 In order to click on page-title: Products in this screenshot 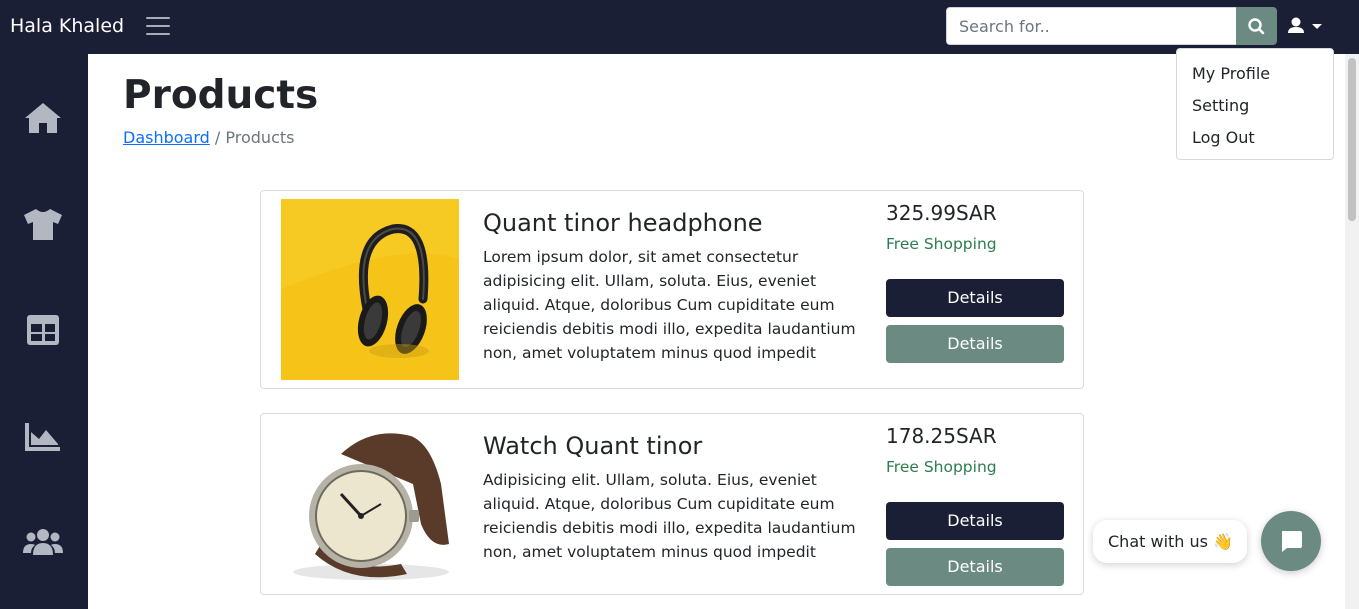, I will do `click(221, 95)`.